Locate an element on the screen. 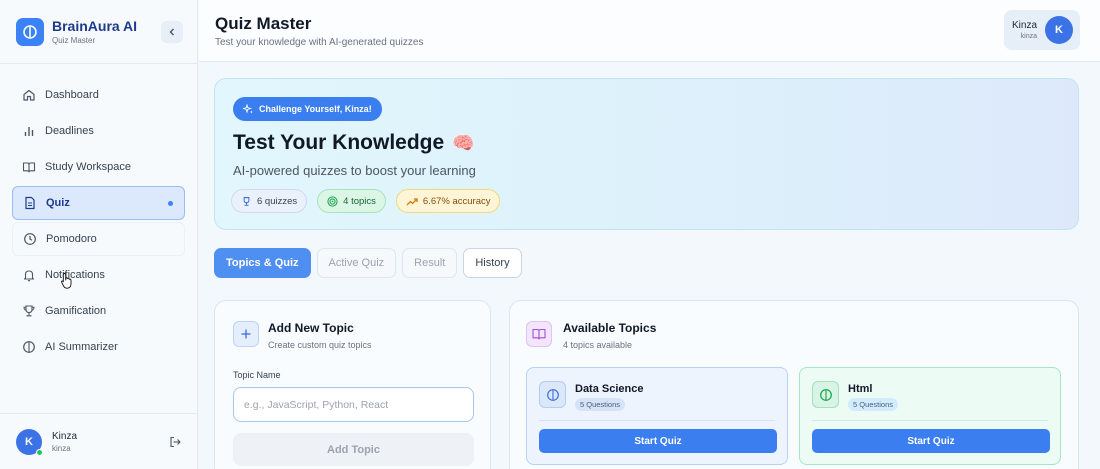 The width and height of the screenshot is (1100, 469). hero-title: Test Your Knowledge 🧠 is located at coordinates (354, 142).